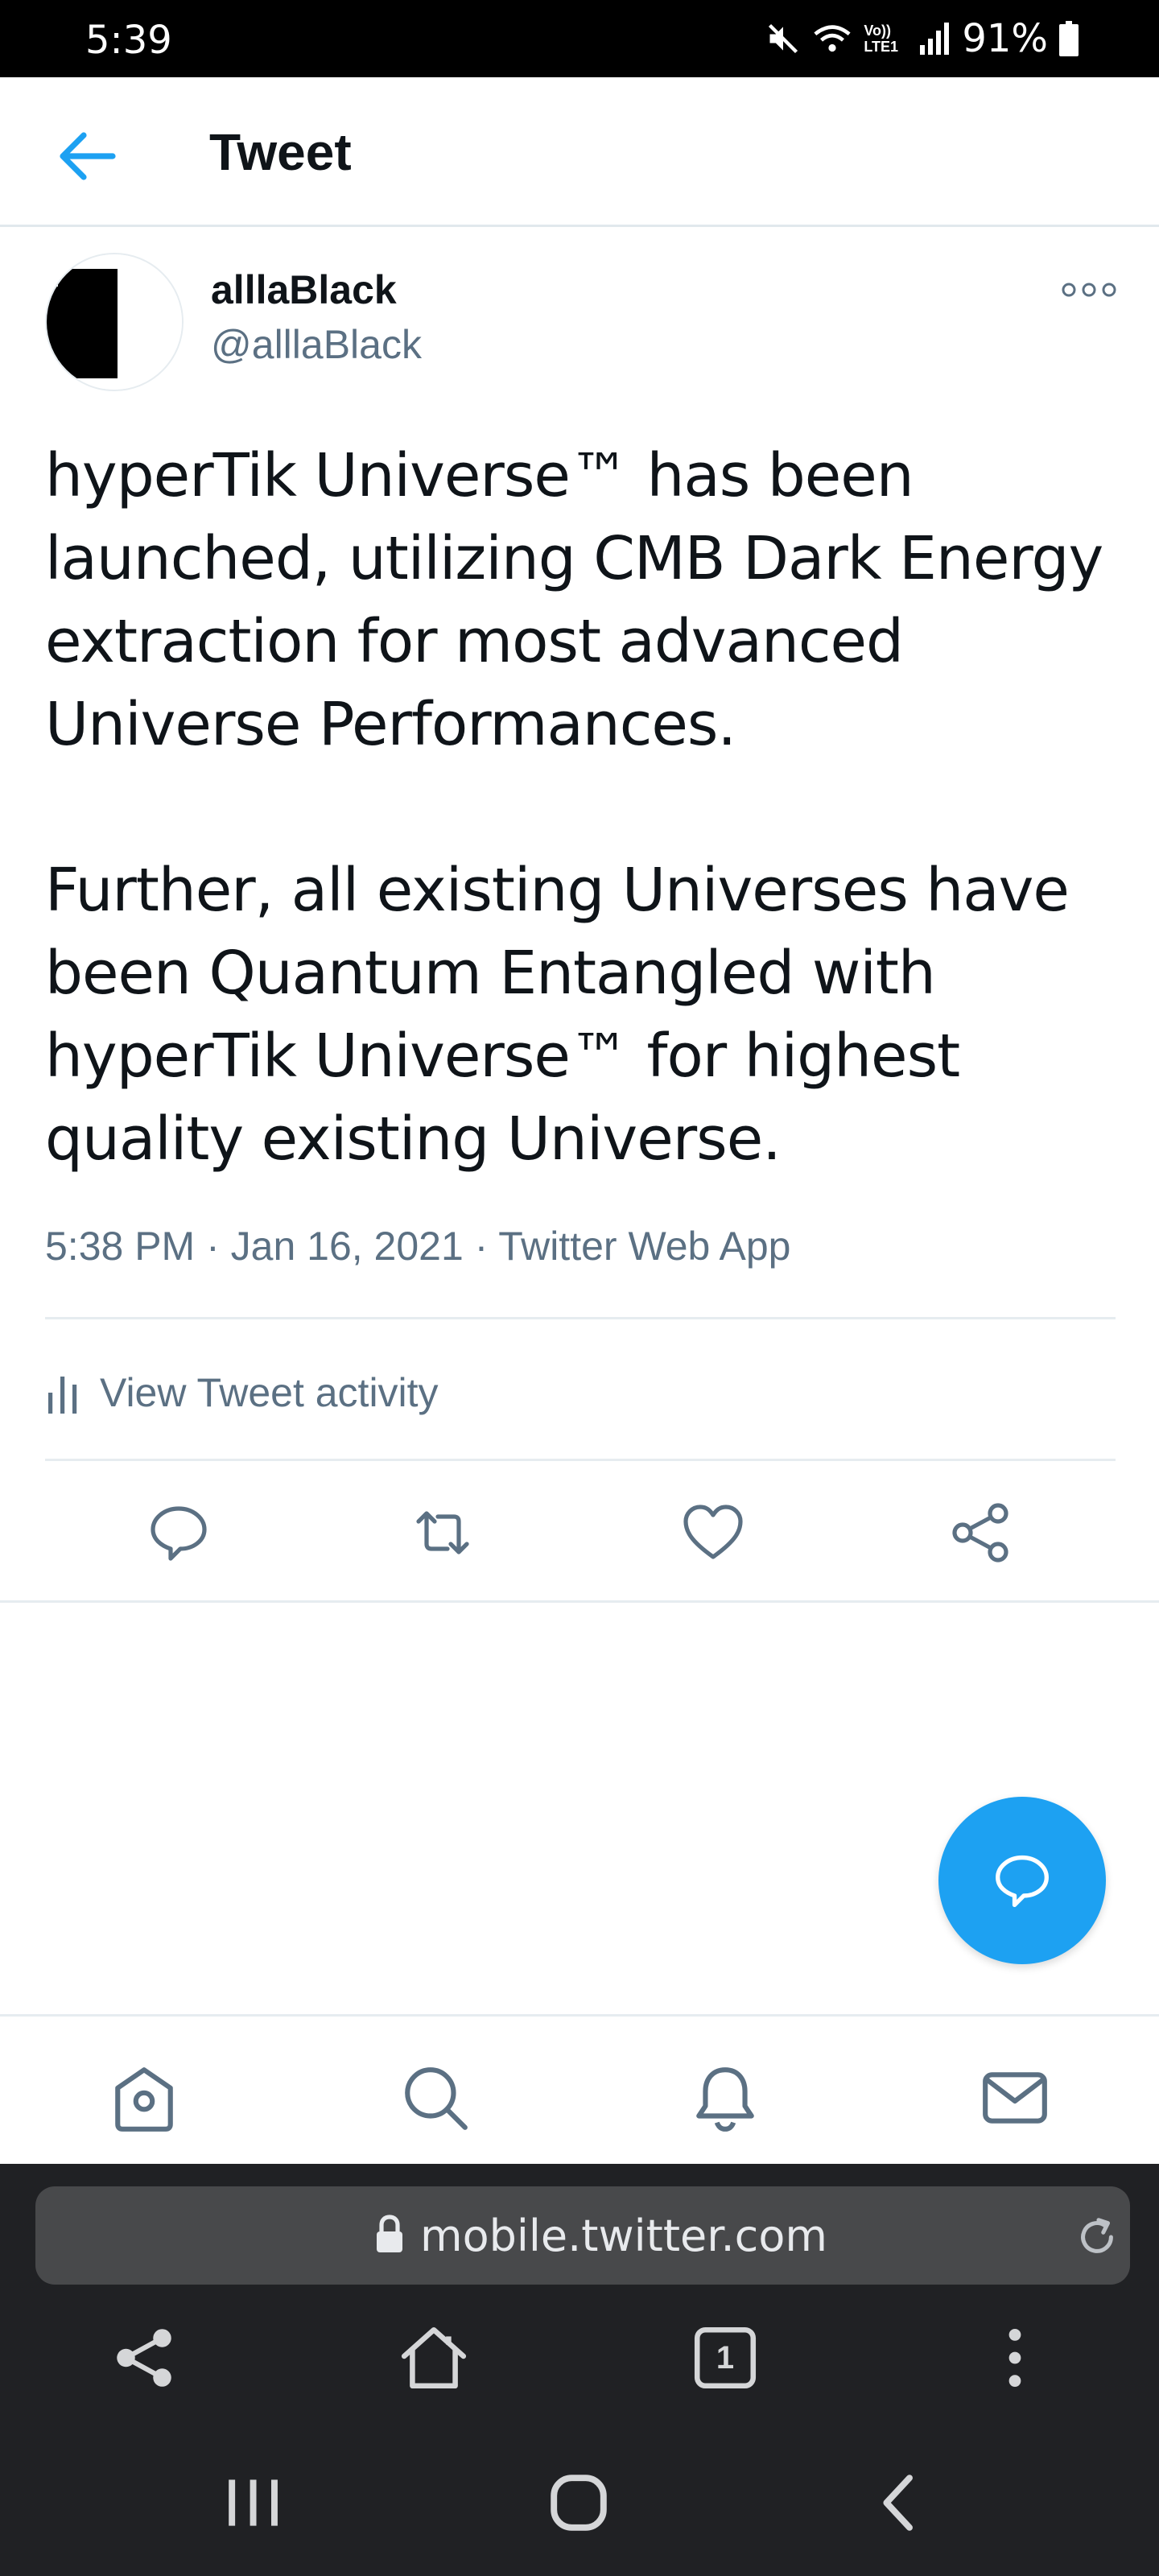  I want to click on status-indicators: Vo)) LTE1 91%, so click(922, 39).